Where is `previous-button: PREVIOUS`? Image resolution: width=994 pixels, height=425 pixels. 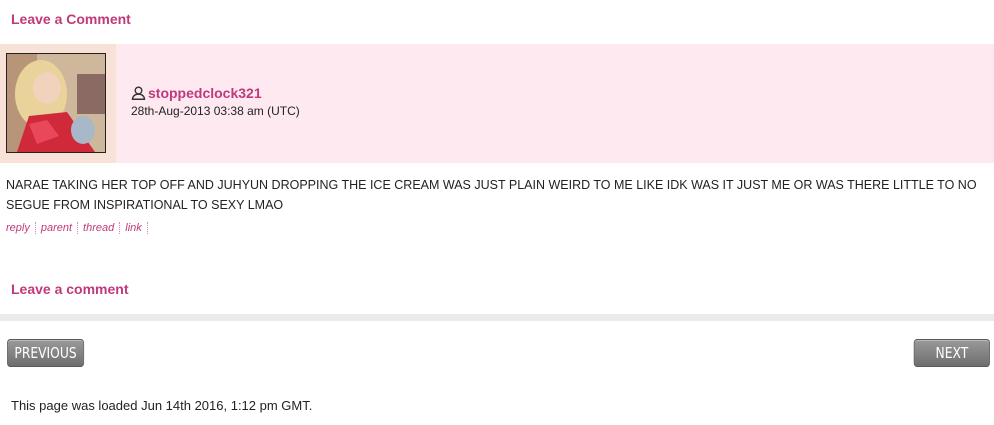 previous-button: PREVIOUS is located at coordinates (46, 353).